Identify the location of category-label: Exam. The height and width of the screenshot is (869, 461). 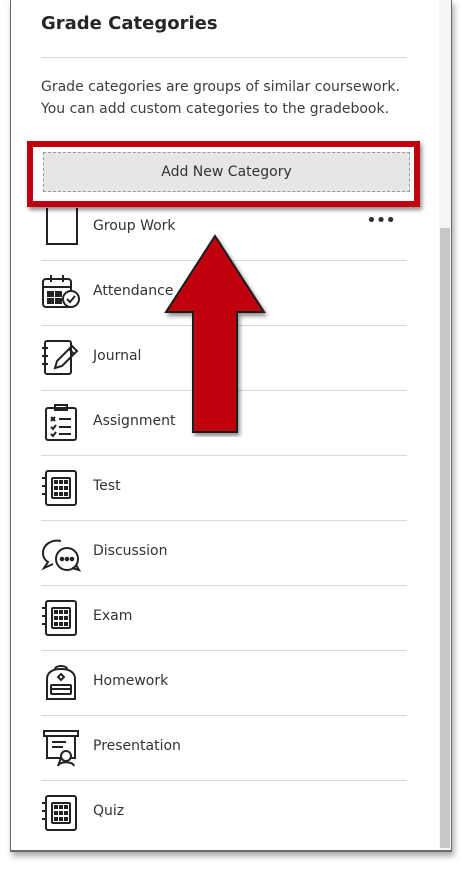
(113, 616).